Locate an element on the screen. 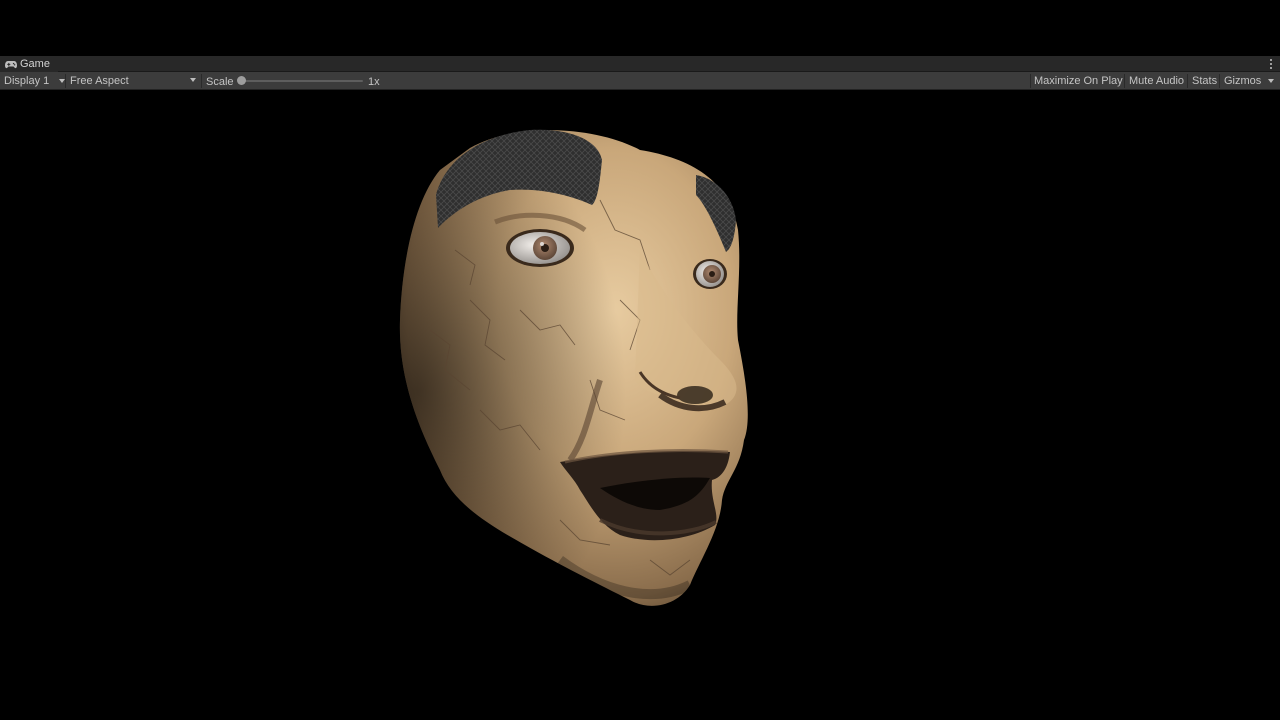 The height and width of the screenshot is (720, 1280). display-dropdown: Display 1 is located at coordinates (35, 80).